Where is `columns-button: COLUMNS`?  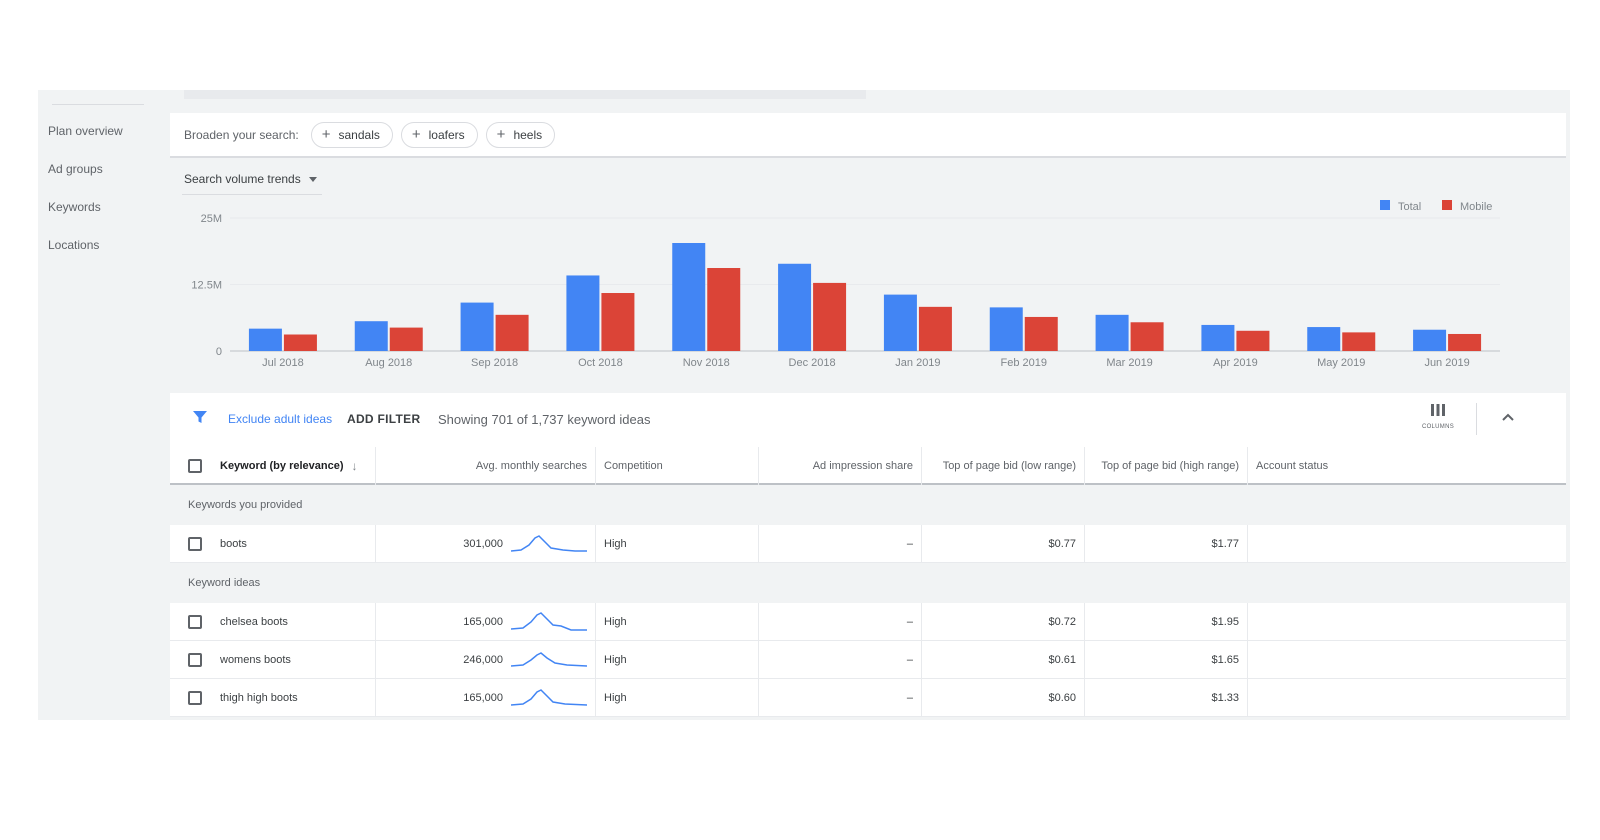 columns-button: COLUMNS is located at coordinates (1438, 420).